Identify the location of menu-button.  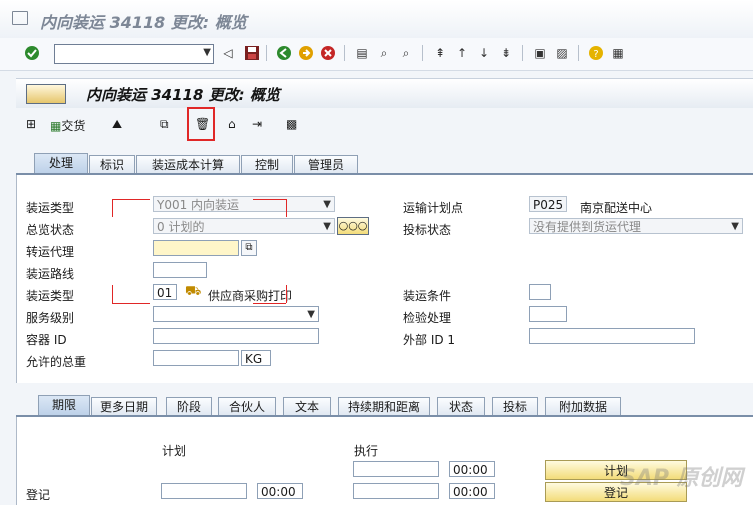
(46, 94).